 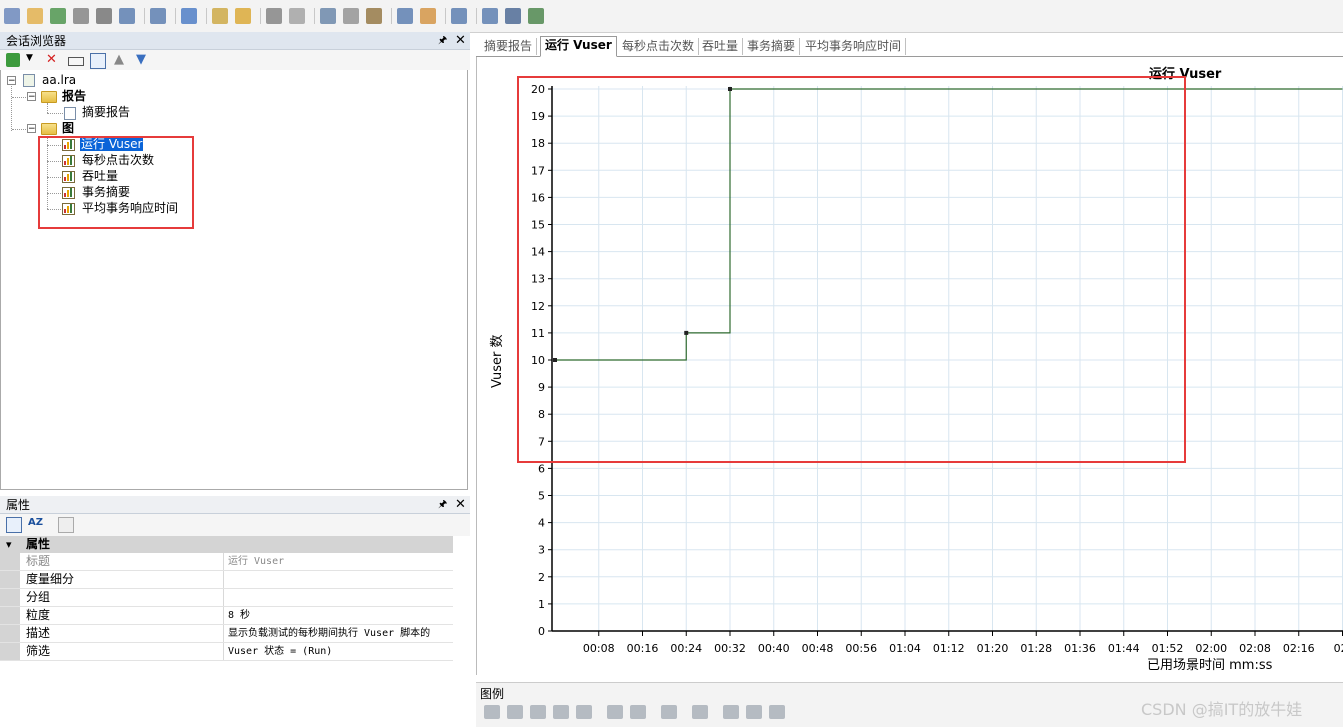 I want to click on property-row: 度量细分, so click(x=226, y=580).